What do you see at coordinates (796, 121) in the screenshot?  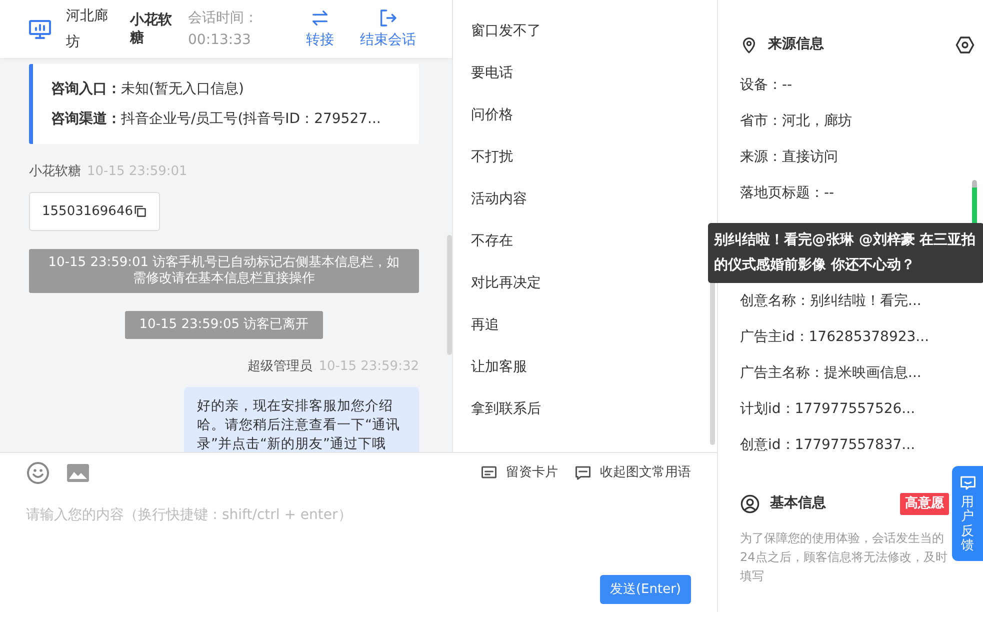 I see `source-info-row-text: 省市：河北，廊坊` at bounding box center [796, 121].